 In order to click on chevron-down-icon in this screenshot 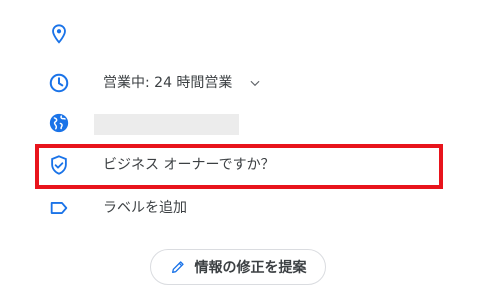, I will do `click(255, 83)`.